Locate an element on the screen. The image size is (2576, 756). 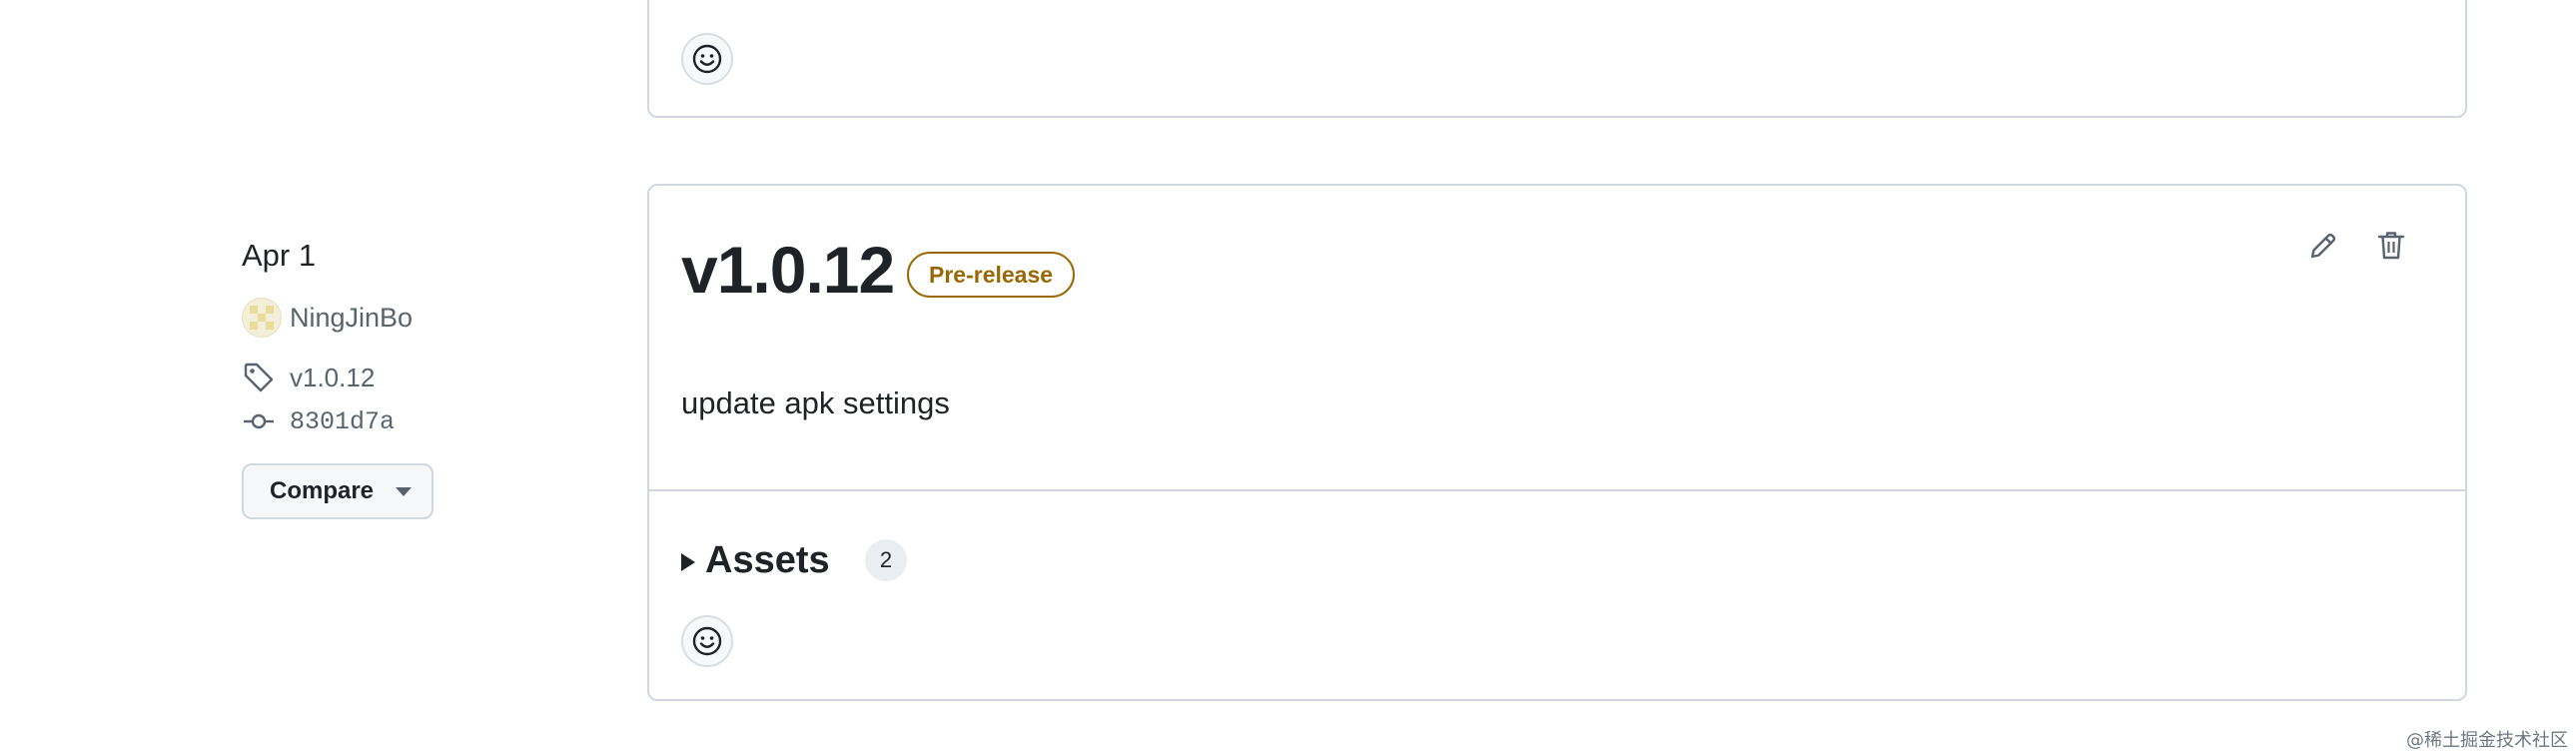
delete-release-button is located at coordinates (2391, 246).